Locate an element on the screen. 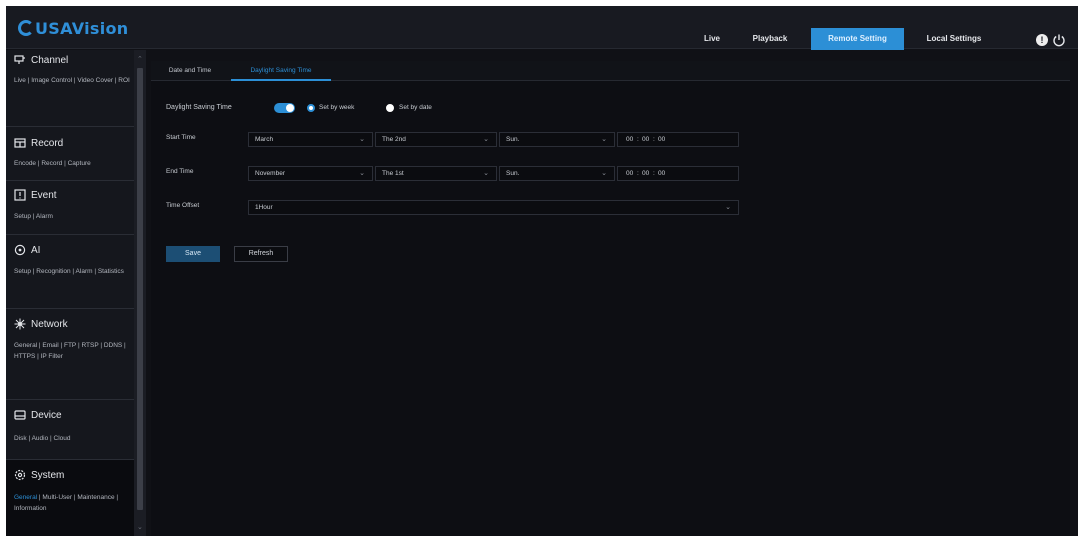 Image resolution: width=1084 pixels, height=539 pixels. nav-live: Live is located at coordinates (712, 39).